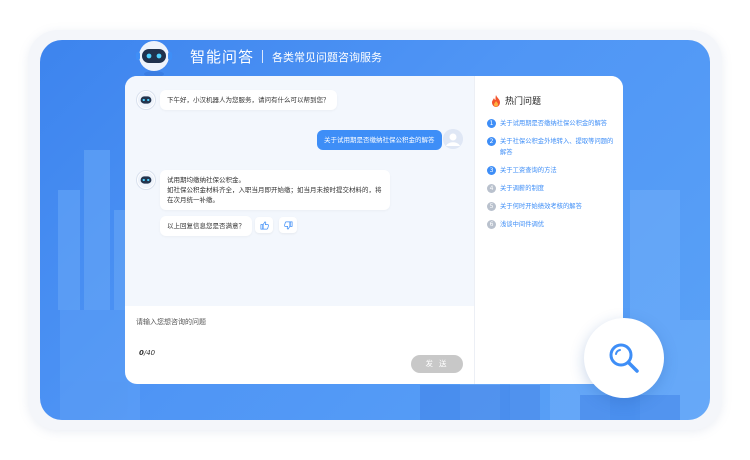  Describe the element at coordinates (262, 56) in the screenshot. I see `header-divider` at that location.